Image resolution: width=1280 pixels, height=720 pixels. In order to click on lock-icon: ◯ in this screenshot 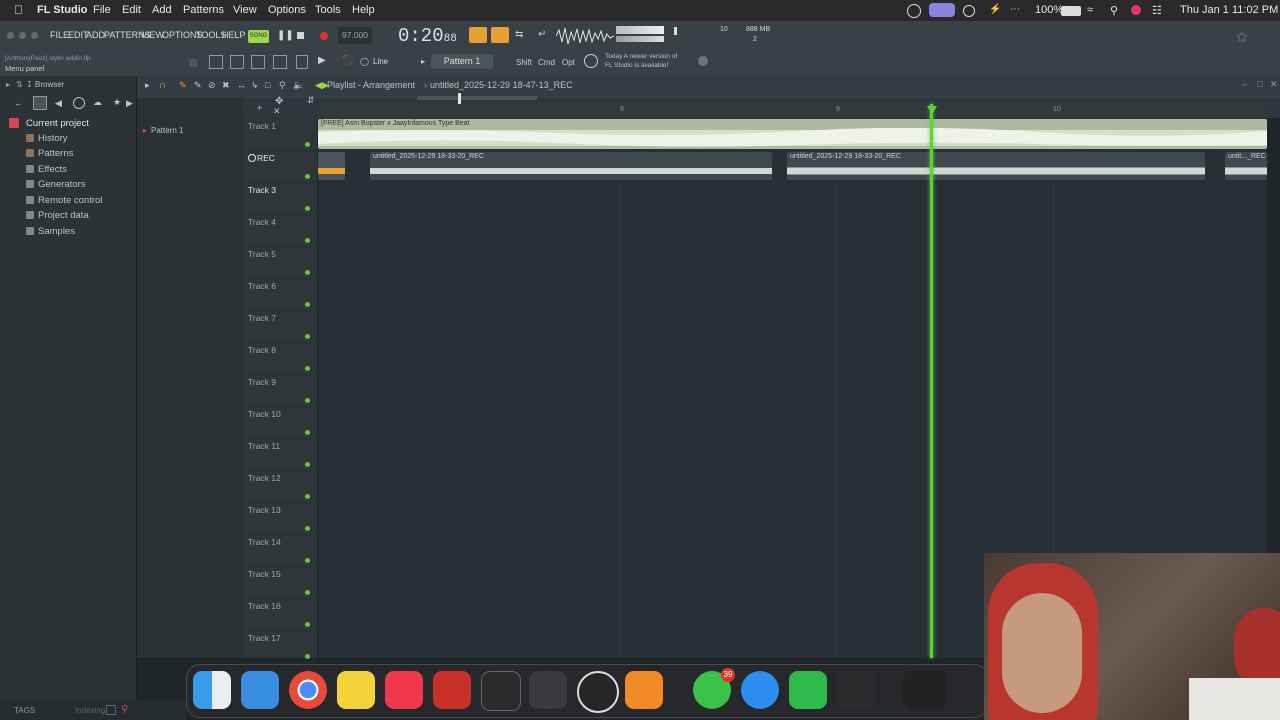, I will do `click(364, 61)`.